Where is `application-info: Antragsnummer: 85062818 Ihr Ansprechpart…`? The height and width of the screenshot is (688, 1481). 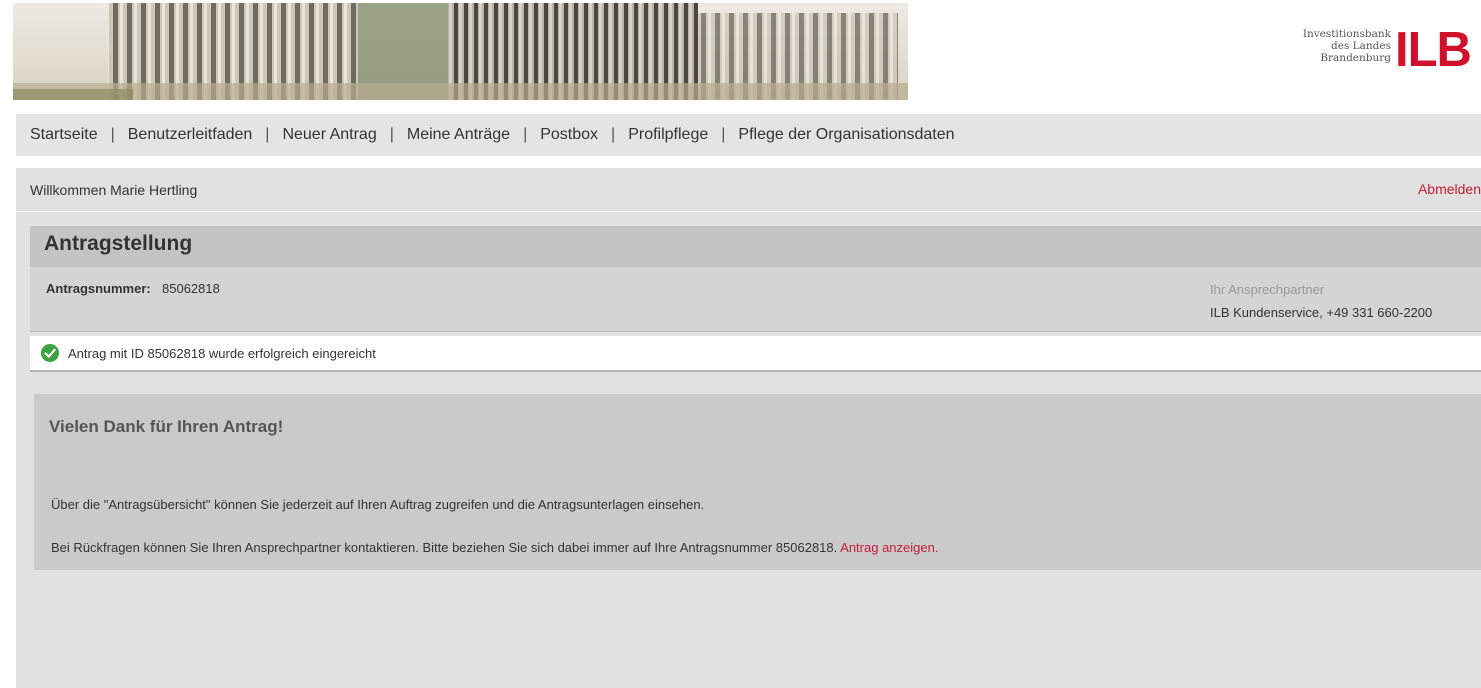 application-info: Antragsnummer: 85062818 Ihr Ansprechpart… is located at coordinates (755, 299).